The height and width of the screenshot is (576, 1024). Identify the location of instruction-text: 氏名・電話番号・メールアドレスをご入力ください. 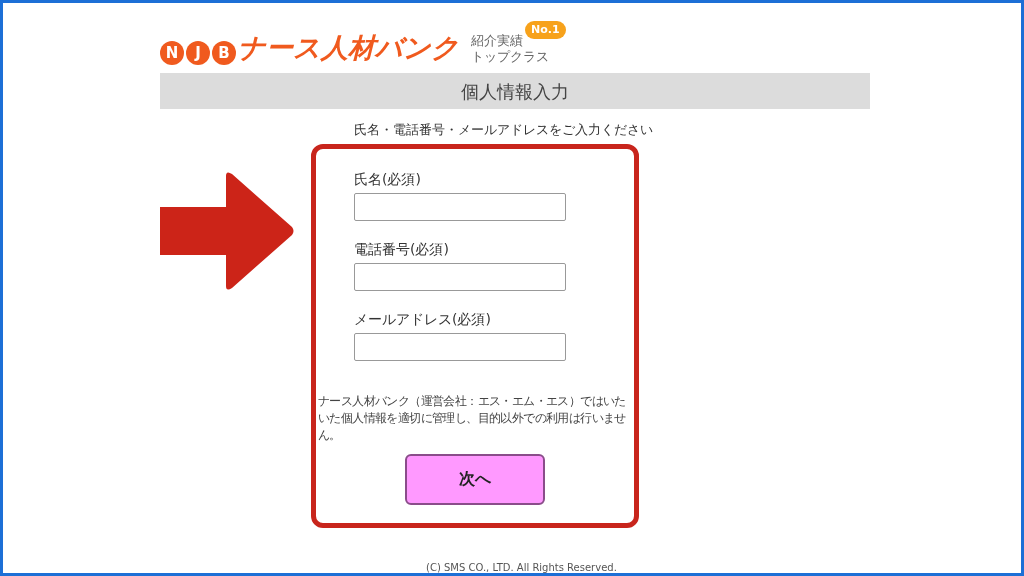
(504, 130).